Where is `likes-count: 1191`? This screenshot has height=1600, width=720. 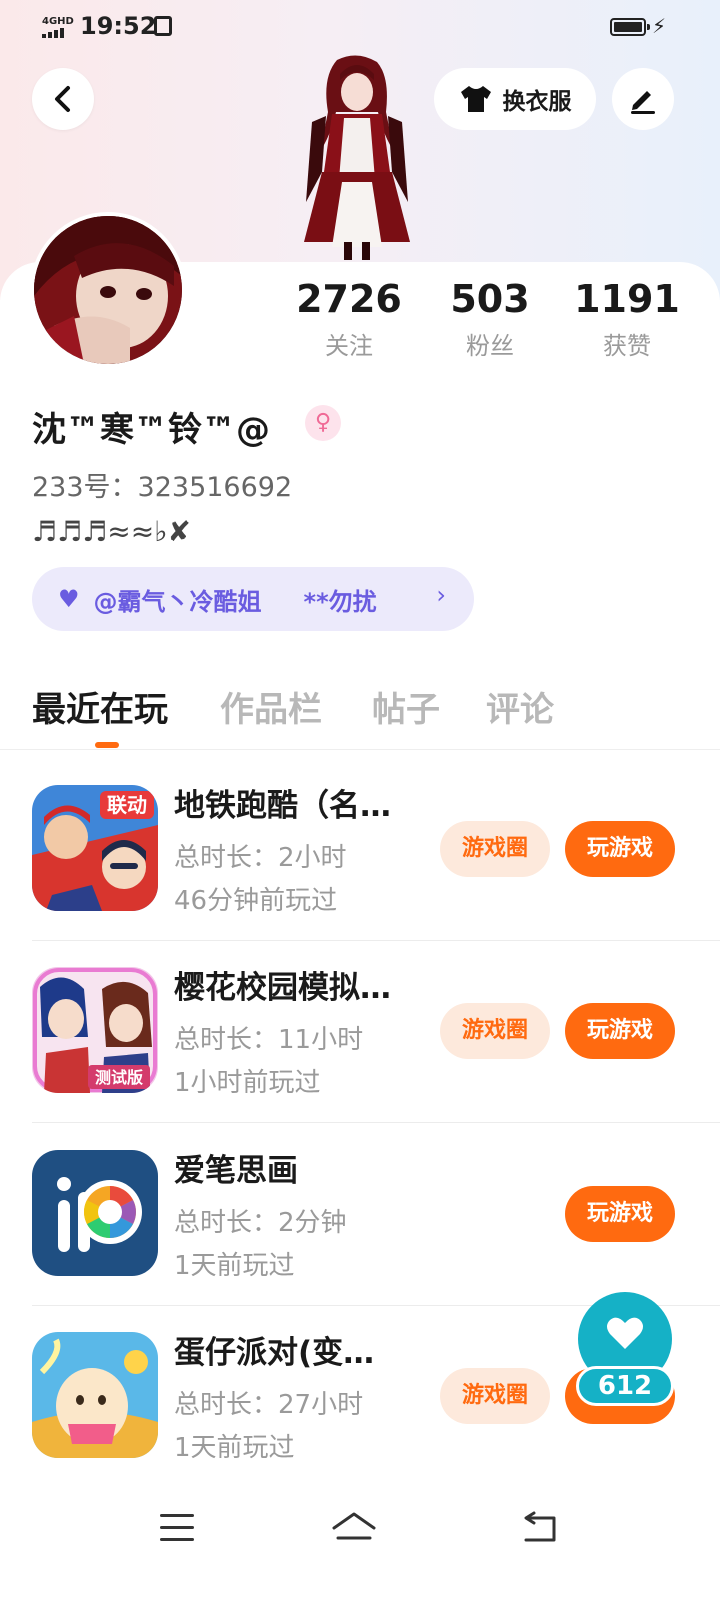
likes-count: 1191 is located at coordinates (627, 299).